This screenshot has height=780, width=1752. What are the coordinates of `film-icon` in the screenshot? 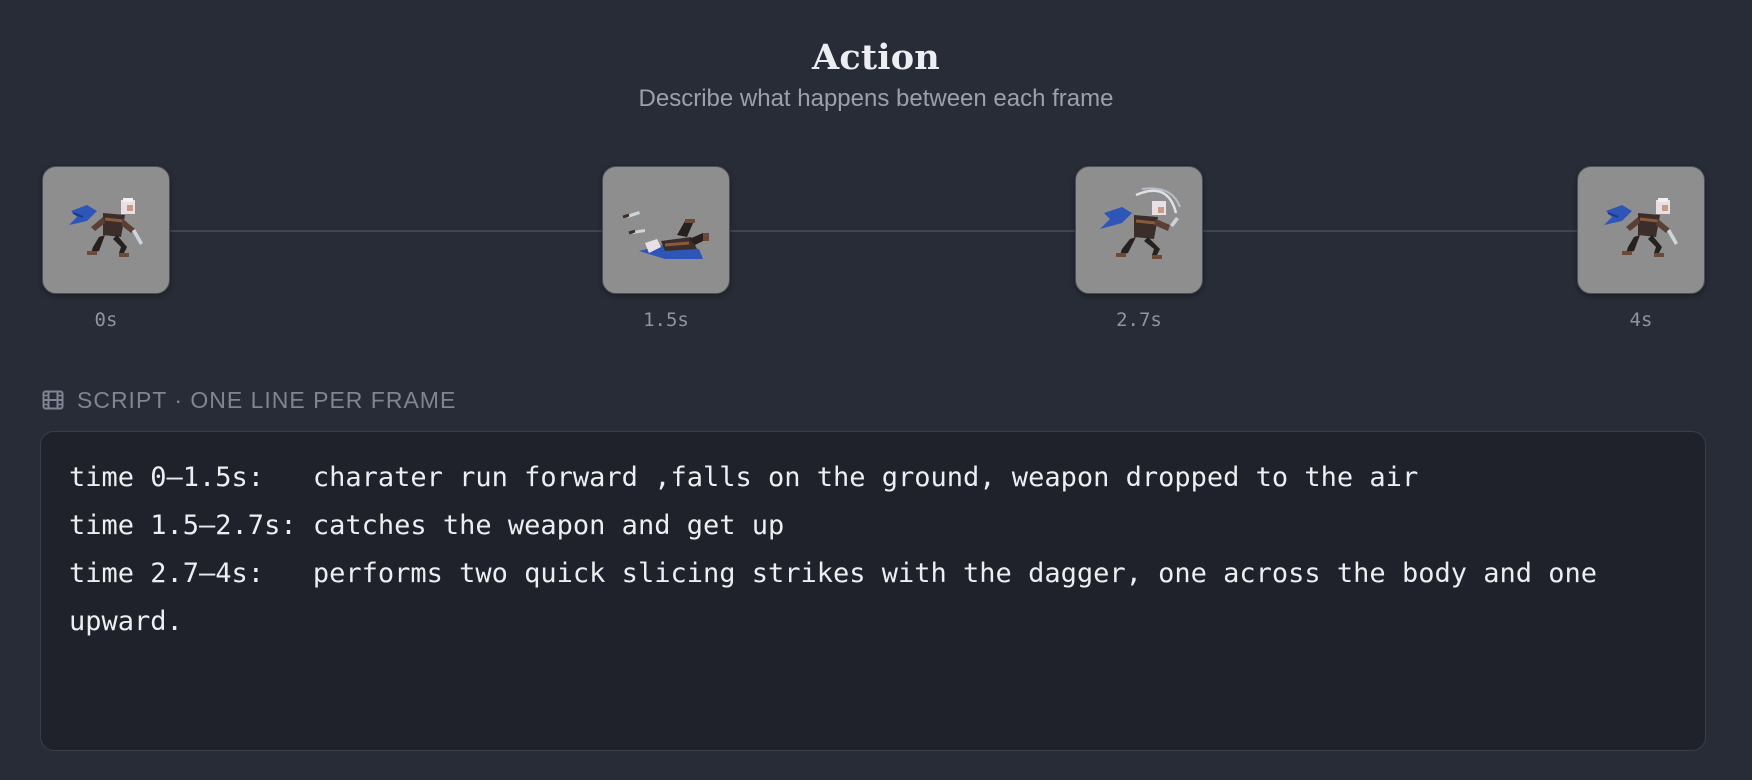 It's located at (53, 400).